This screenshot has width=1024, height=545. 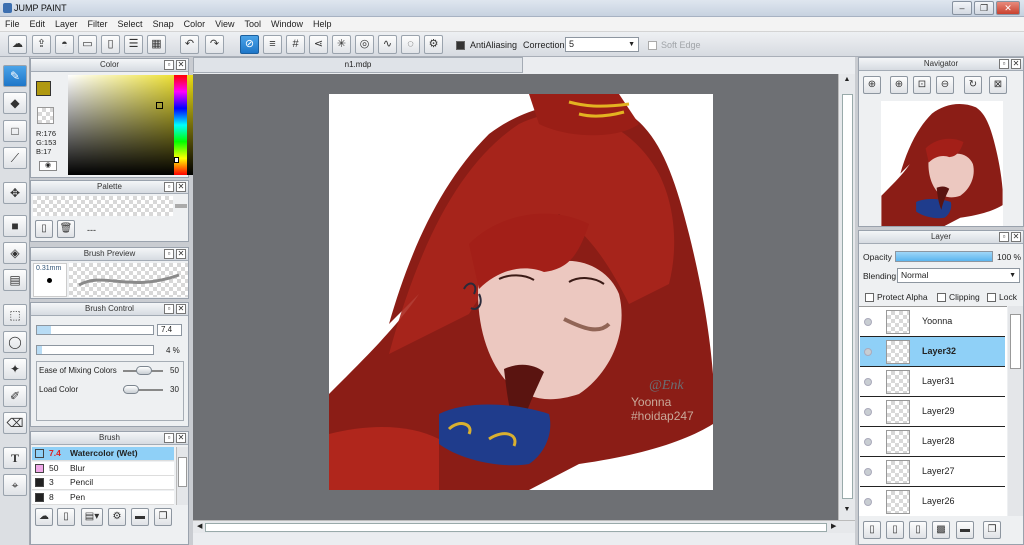 I want to click on menu-file: File, so click(x=12, y=24).